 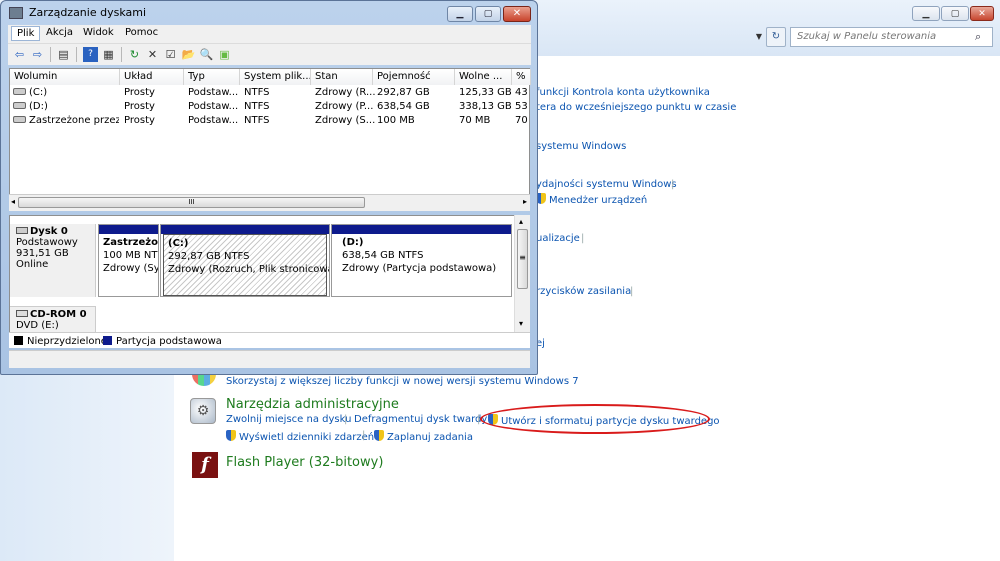 What do you see at coordinates (38, 92) in the screenshot?
I see `volume-name: (C:)` at bounding box center [38, 92].